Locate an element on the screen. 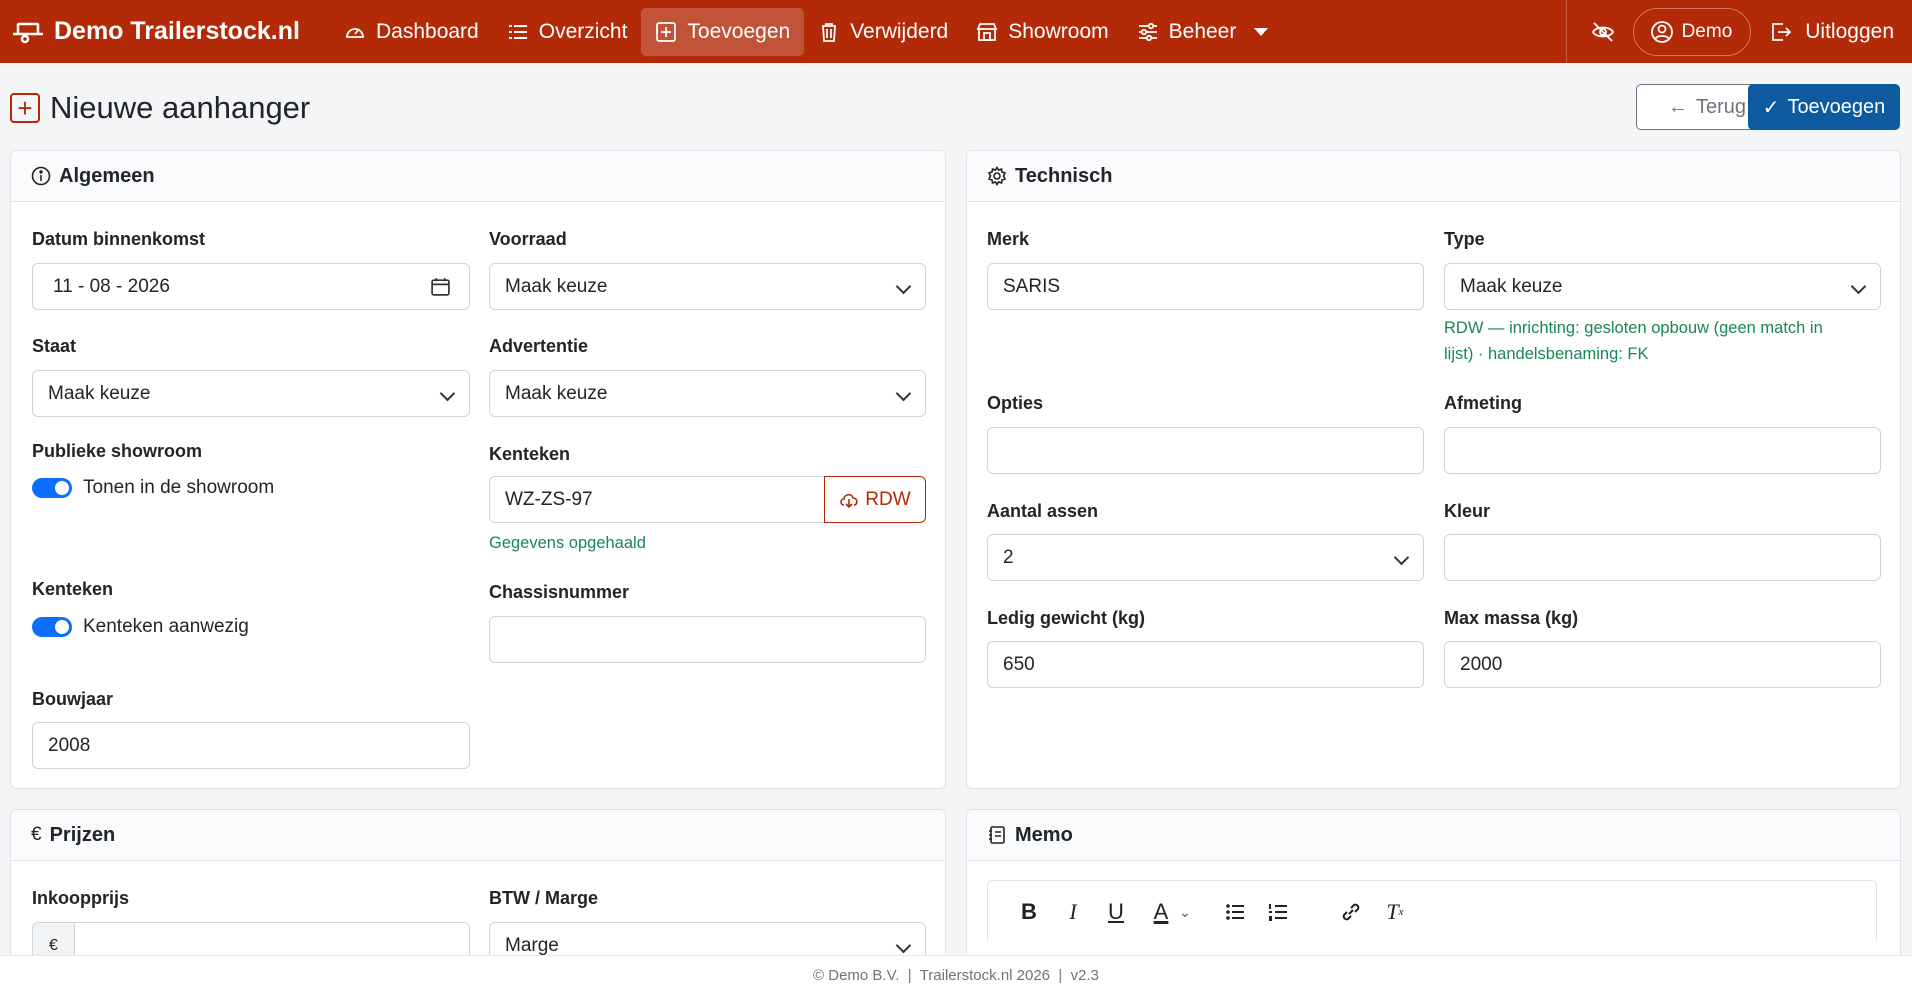  card-header: Memo is located at coordinates (1433, 835).